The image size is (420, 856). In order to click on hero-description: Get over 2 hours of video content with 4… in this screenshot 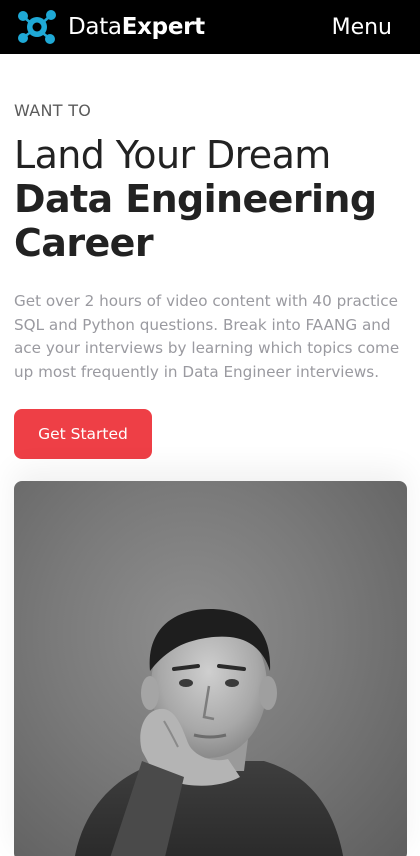, I will do `click(207, 336)`.